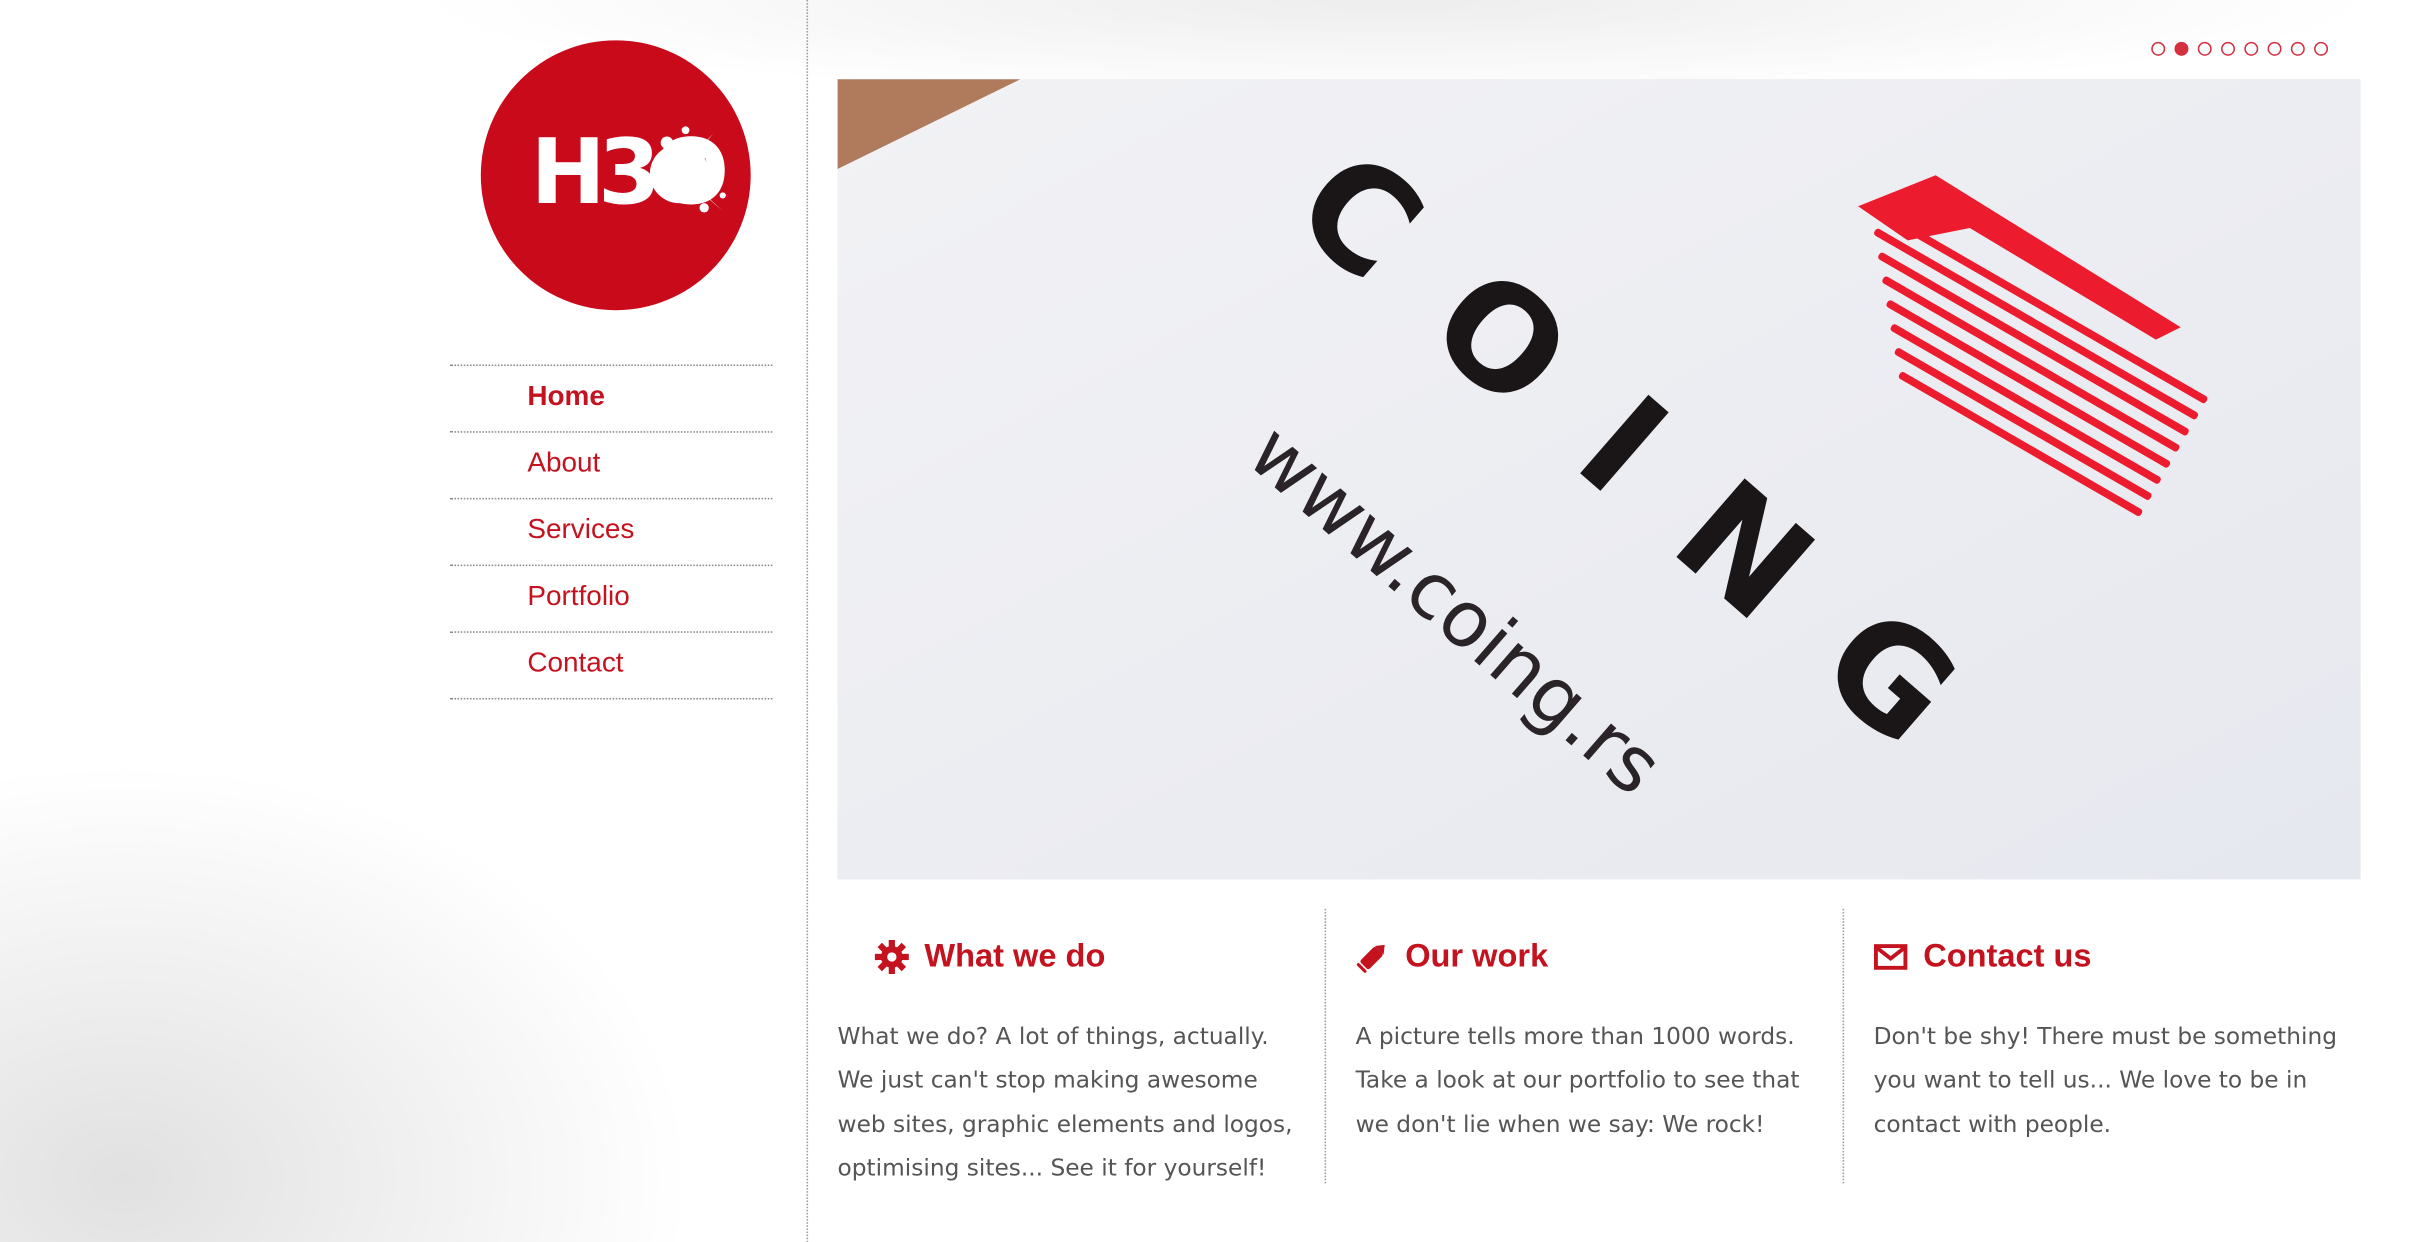  What do you see at coordinates (1476, 956) in the screenshot?
I see `section-title: Our work` at bounding box center [1476, 956].